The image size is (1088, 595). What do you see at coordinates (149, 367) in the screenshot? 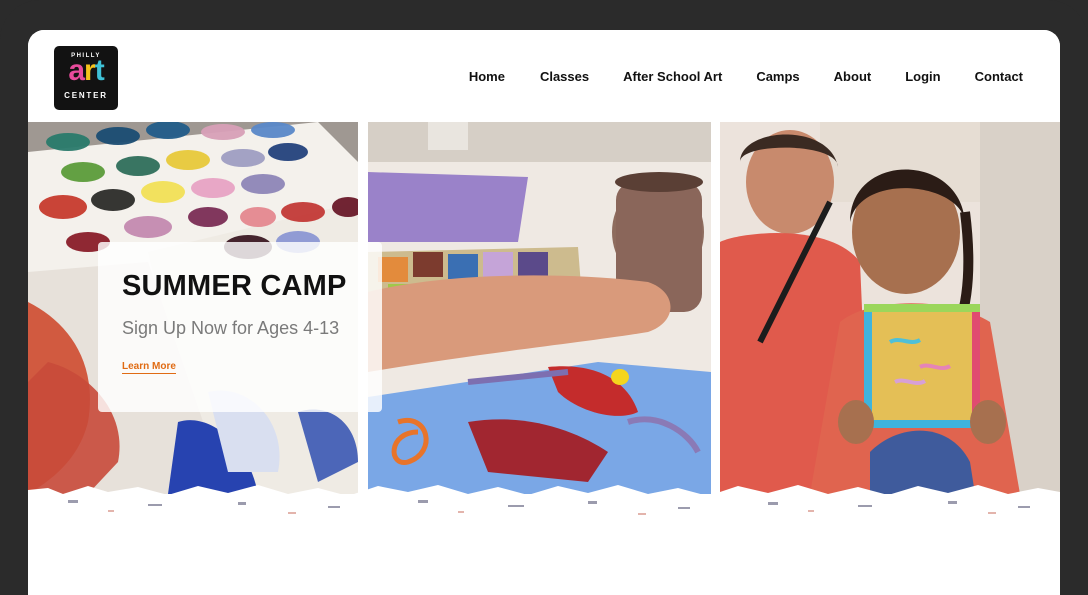
I see `learn-more-link: Learn More` at bounding box center [149, 367].